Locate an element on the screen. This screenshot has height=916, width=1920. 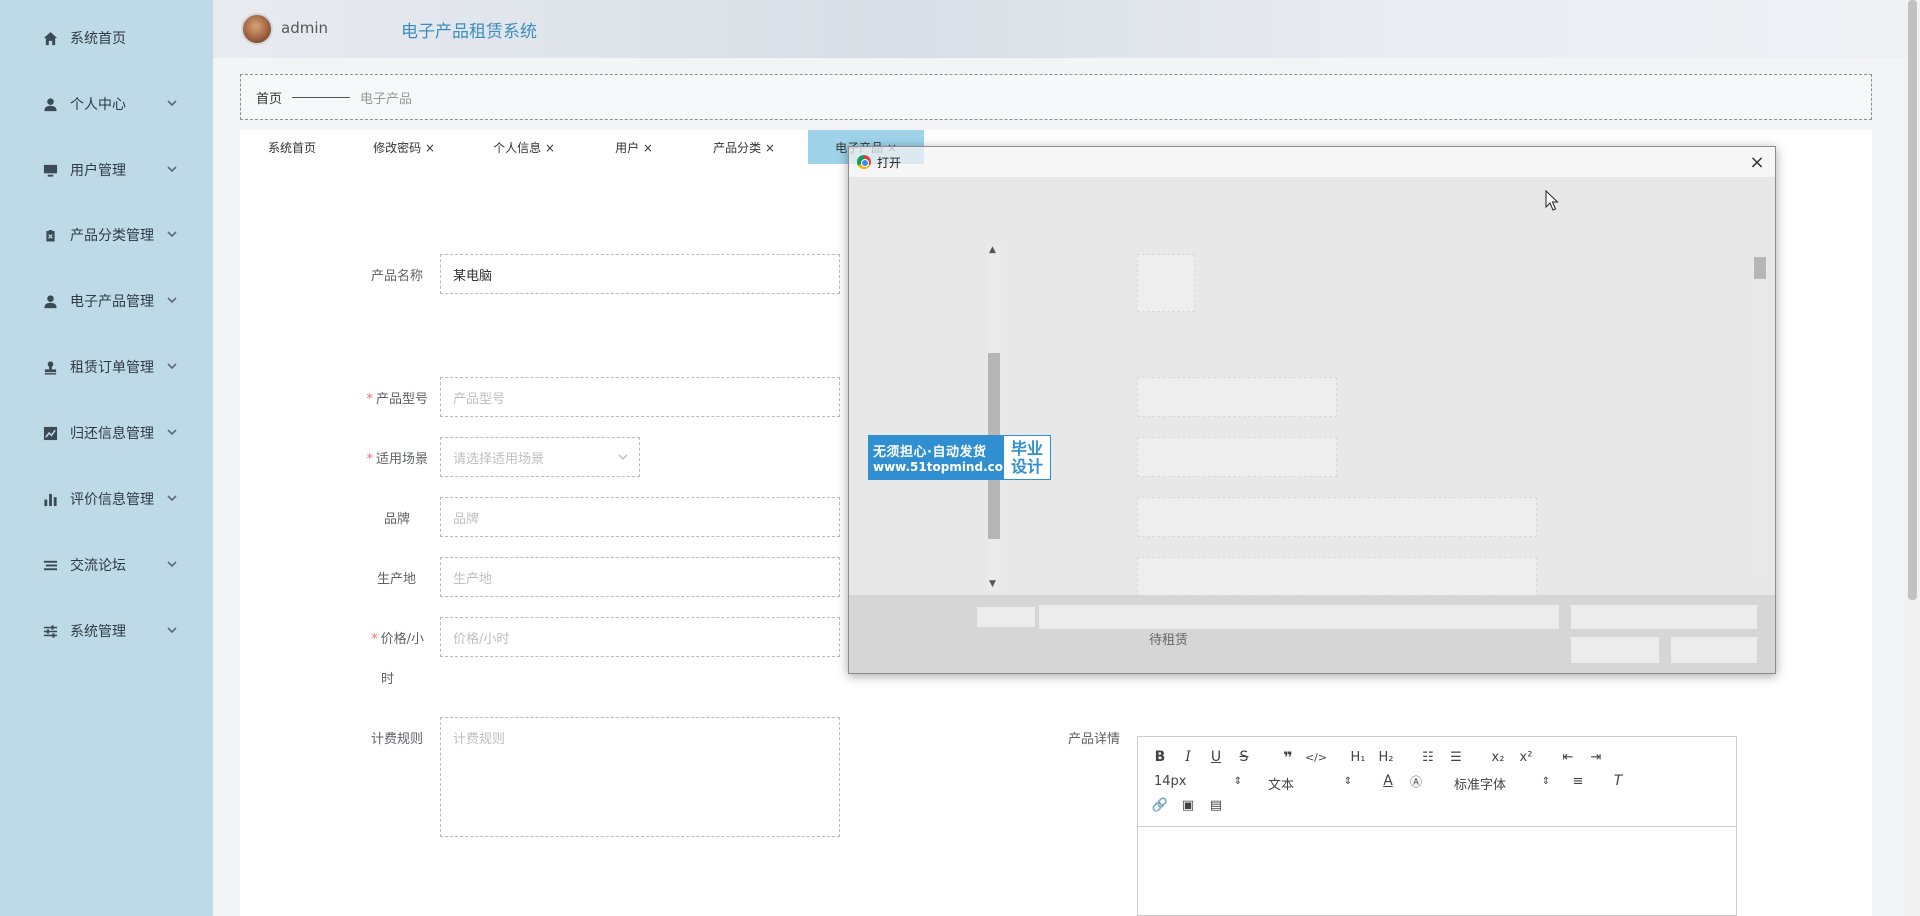
background-color-icon: Ⓐ is located at coordinates (1416, 781).